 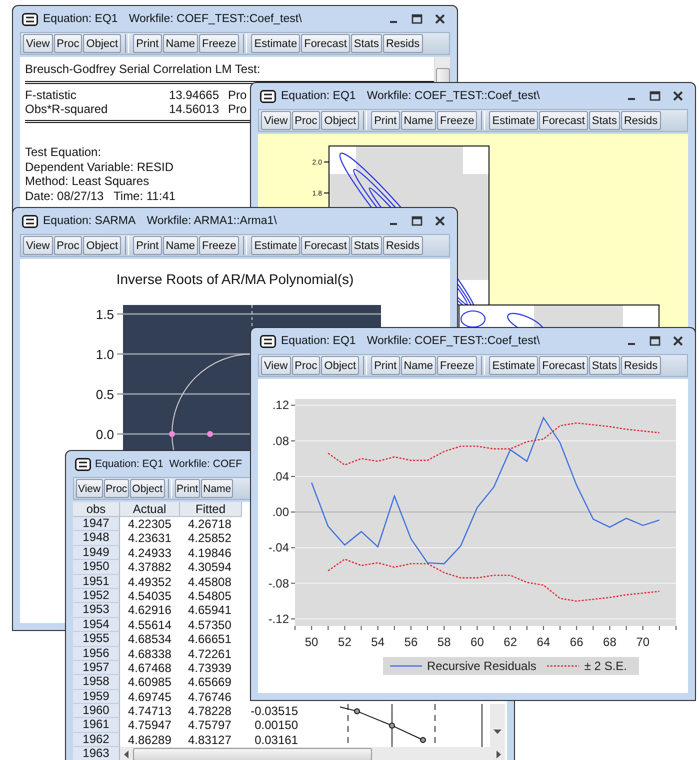 What do you see at coordinates (235, 279) in the screenshot?
I see `chart-title: Inverse Roots of AR/MA Polynomial(s)` at bounding box center [235, 279].